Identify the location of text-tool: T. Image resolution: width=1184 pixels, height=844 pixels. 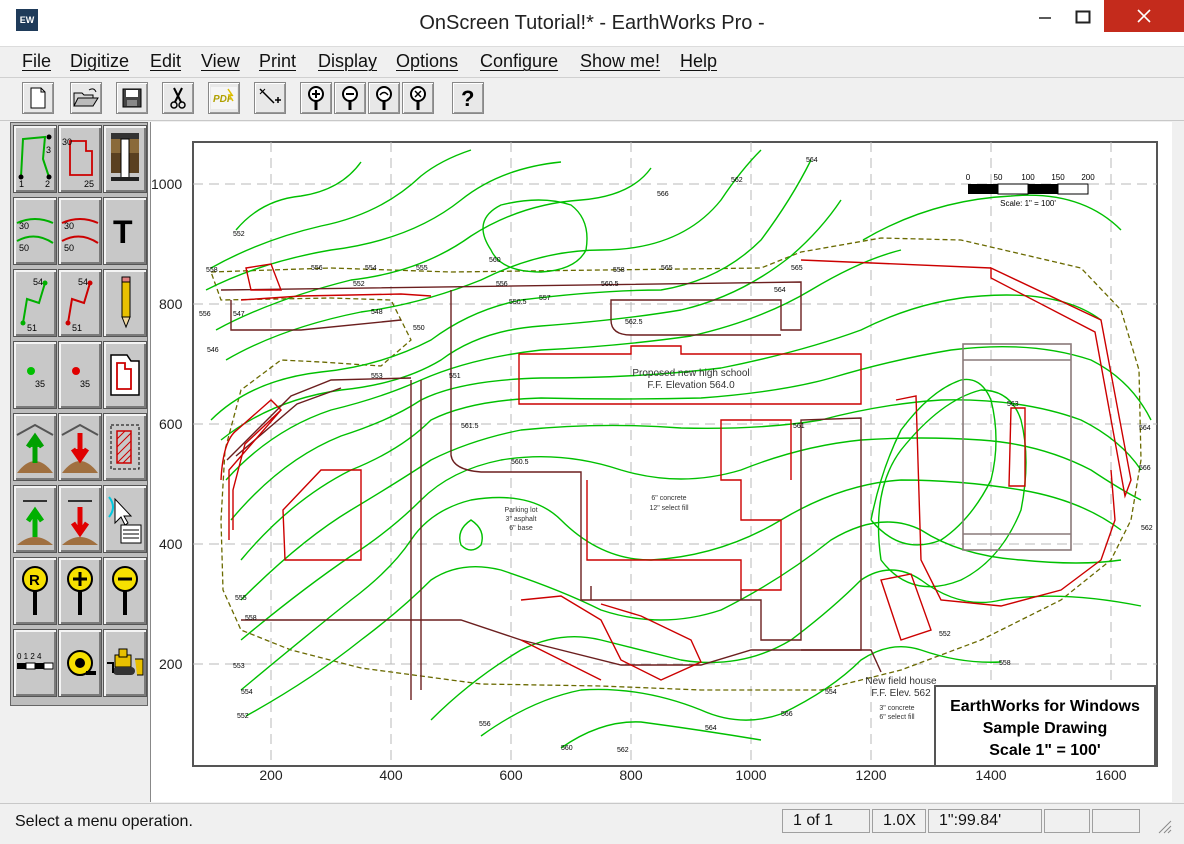
(125, 231).